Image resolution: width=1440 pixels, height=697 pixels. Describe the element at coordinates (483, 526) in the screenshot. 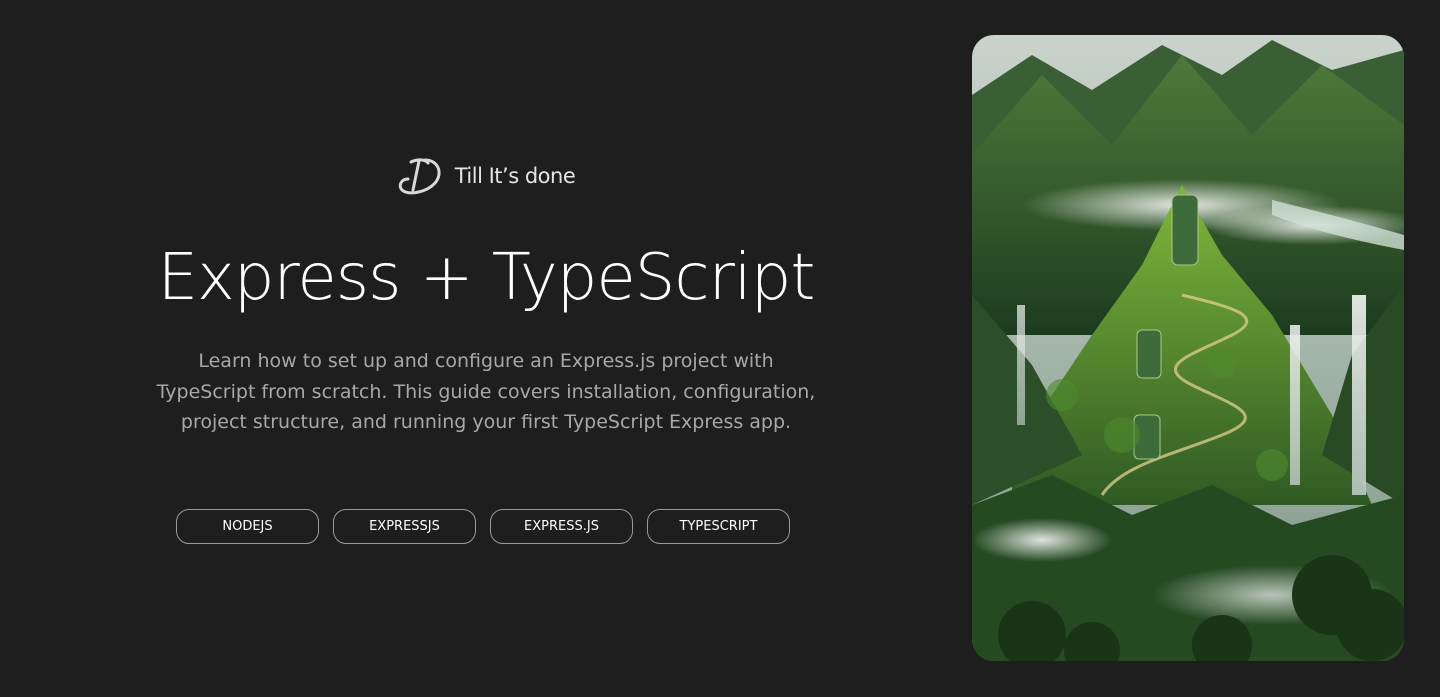

I see `tag-list: NODEJS EXPRESSJS EXPRESS.JS TYPESCRIPT` at that location.